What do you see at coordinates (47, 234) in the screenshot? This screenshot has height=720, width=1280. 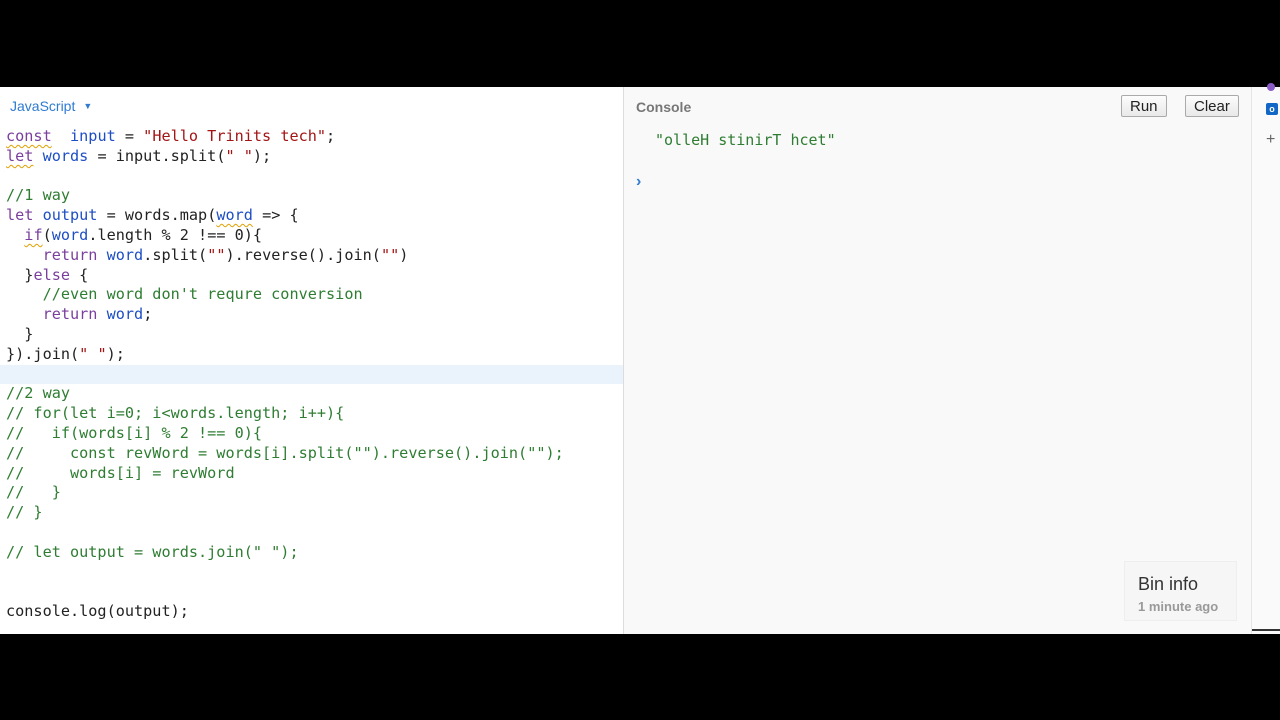 I see `code-token: (` at bounding box center [47, 234].